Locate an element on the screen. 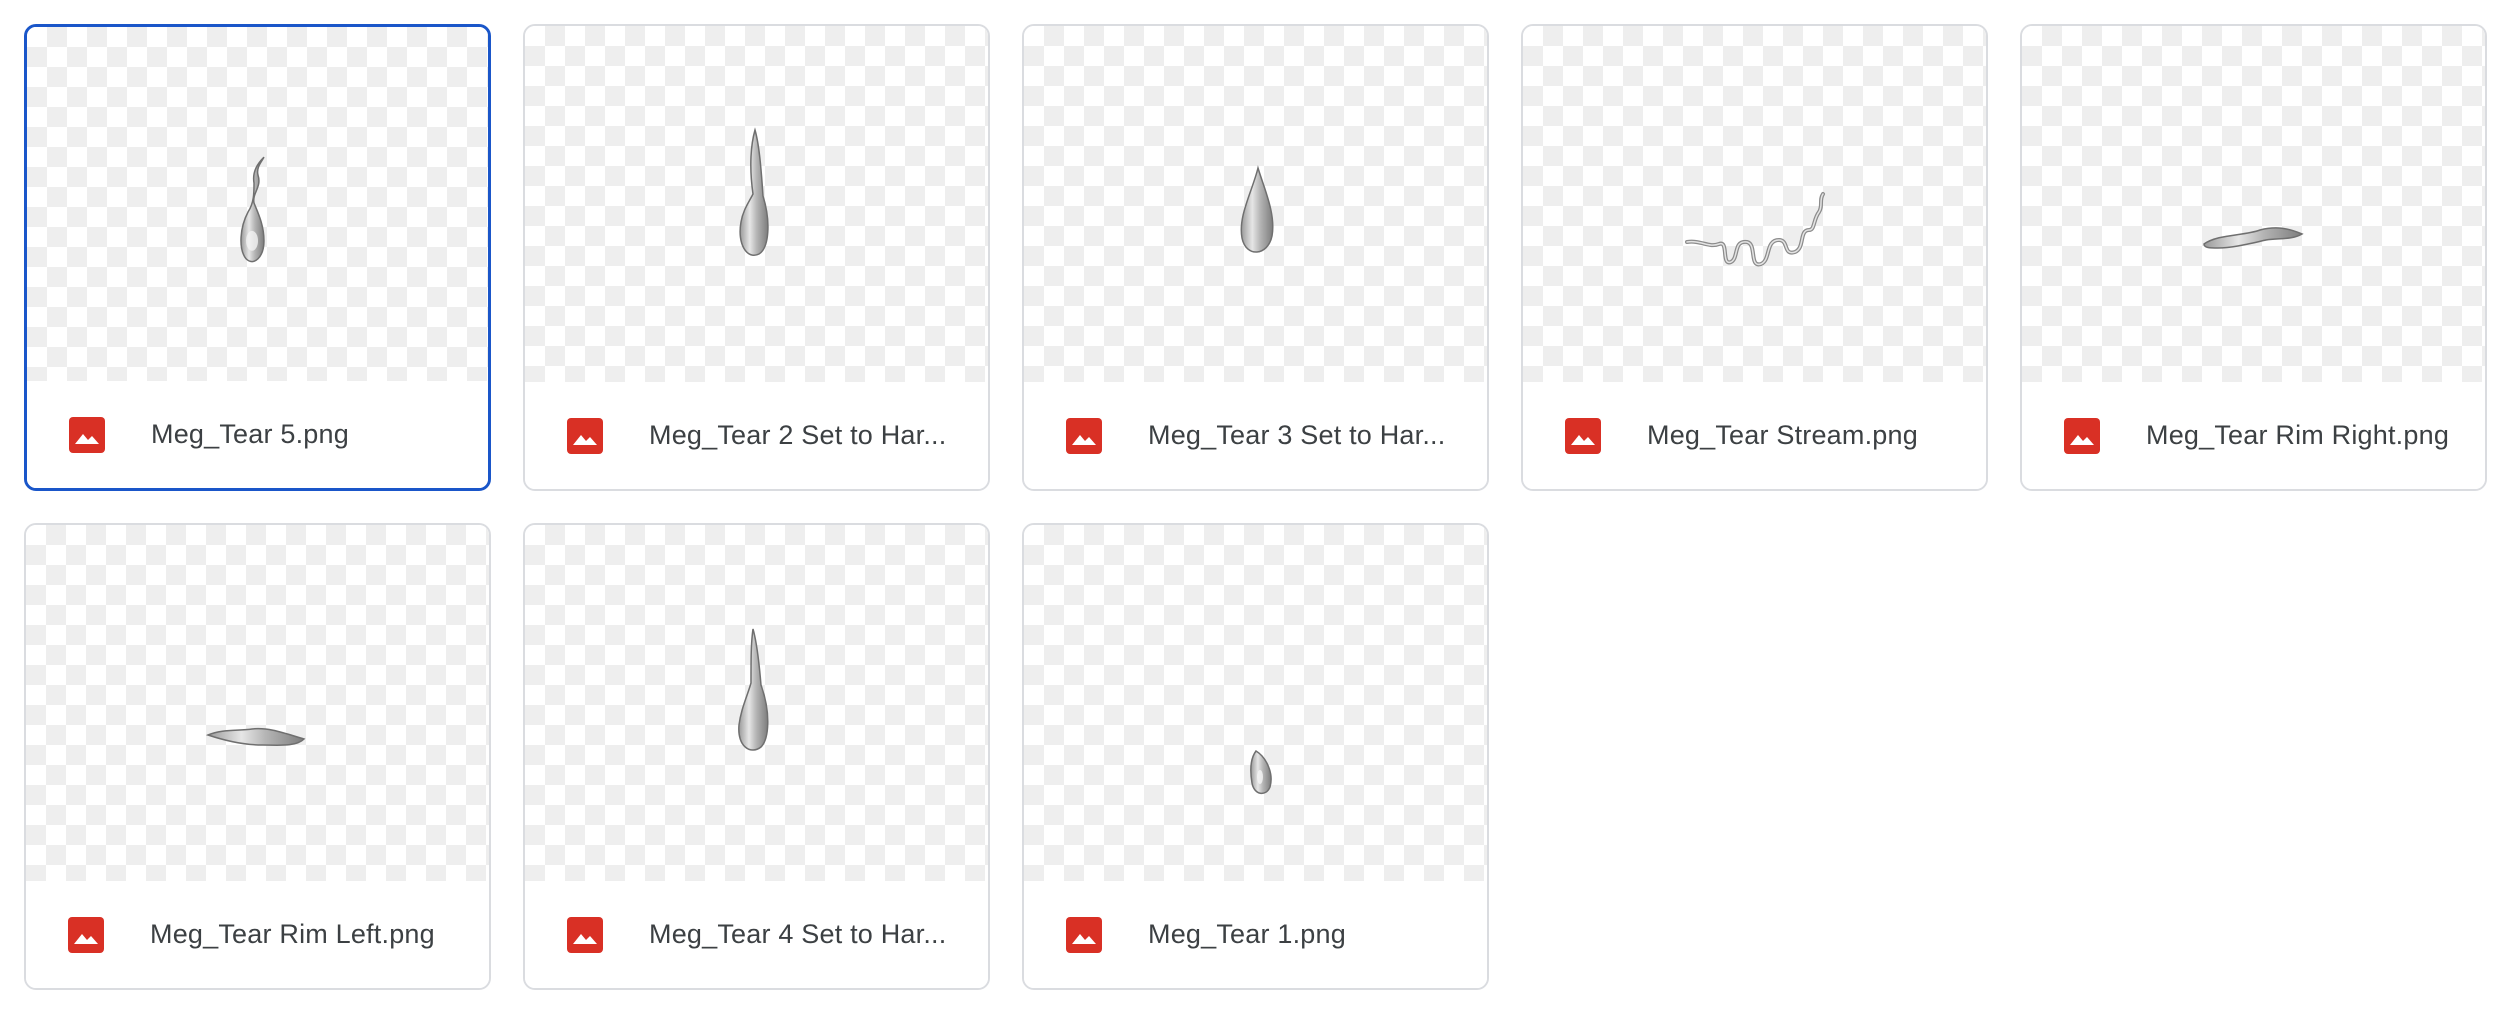 The image size is (2508, 1014). file-name: Meg_Tear Stream.png is located at coordinates (1782, 435).